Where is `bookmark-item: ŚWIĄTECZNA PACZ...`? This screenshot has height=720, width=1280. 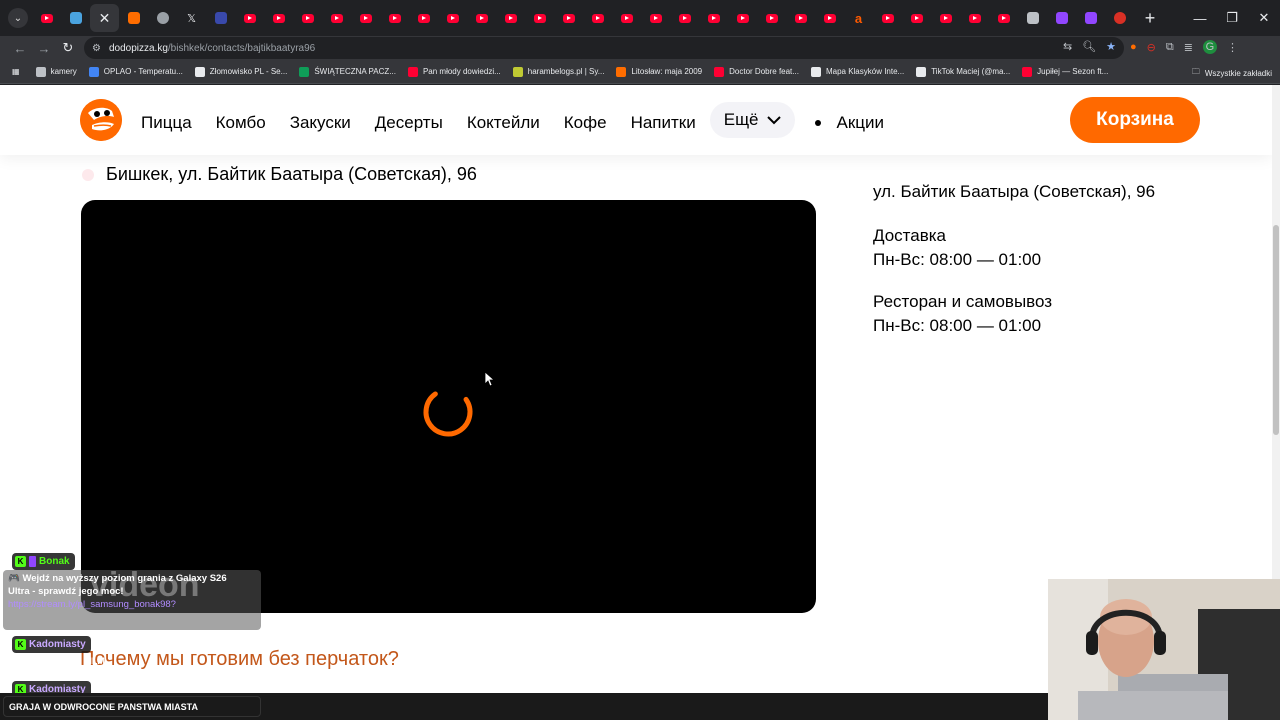
bookmark-item: ŚWIĄTECZNA PACZ... is located at coordinates (347, 71).